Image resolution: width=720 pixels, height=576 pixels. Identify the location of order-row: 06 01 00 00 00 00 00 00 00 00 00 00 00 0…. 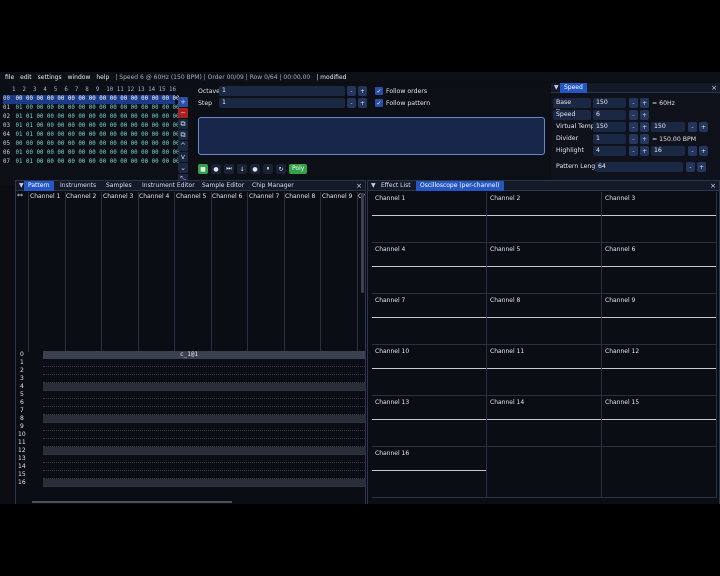
(91, 153).